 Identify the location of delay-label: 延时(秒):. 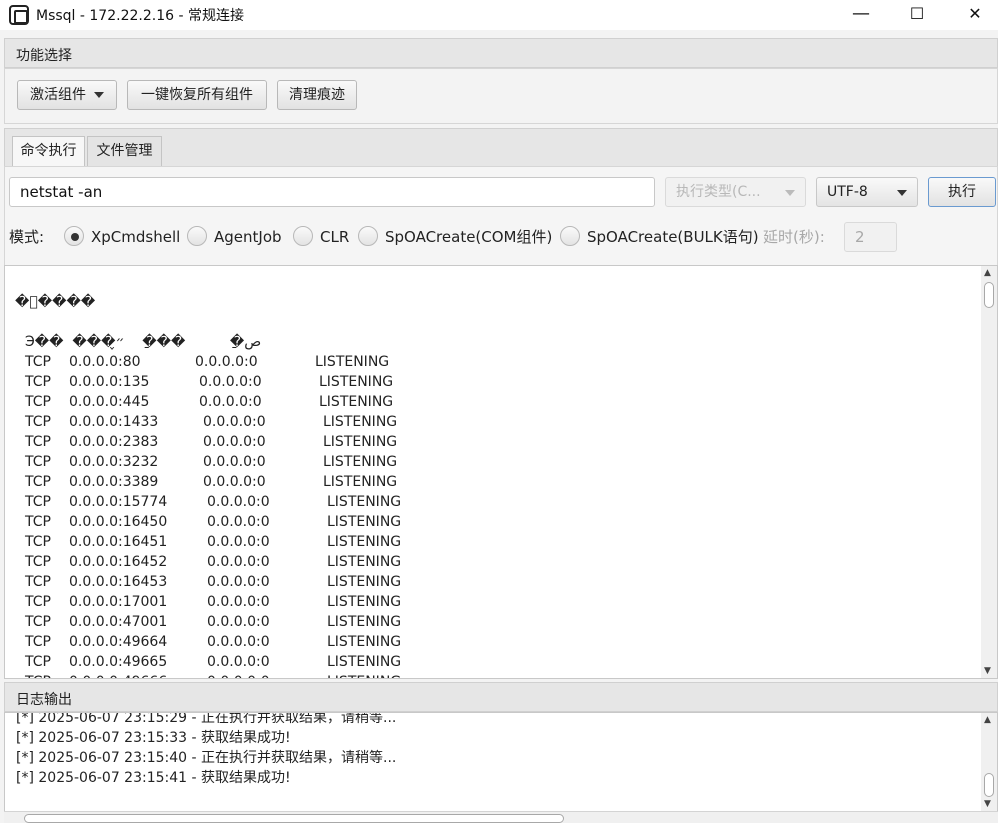
(794, 237).